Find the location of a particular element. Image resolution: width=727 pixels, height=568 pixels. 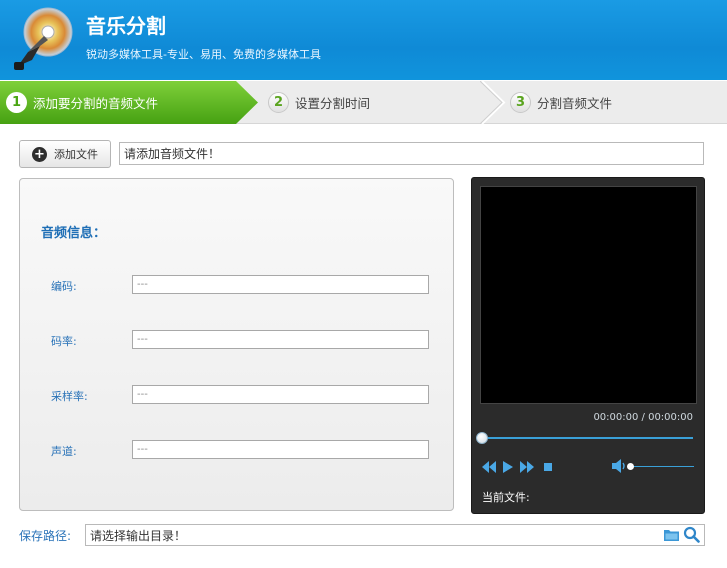

bitrate-field is located at coordinates (280, 339).